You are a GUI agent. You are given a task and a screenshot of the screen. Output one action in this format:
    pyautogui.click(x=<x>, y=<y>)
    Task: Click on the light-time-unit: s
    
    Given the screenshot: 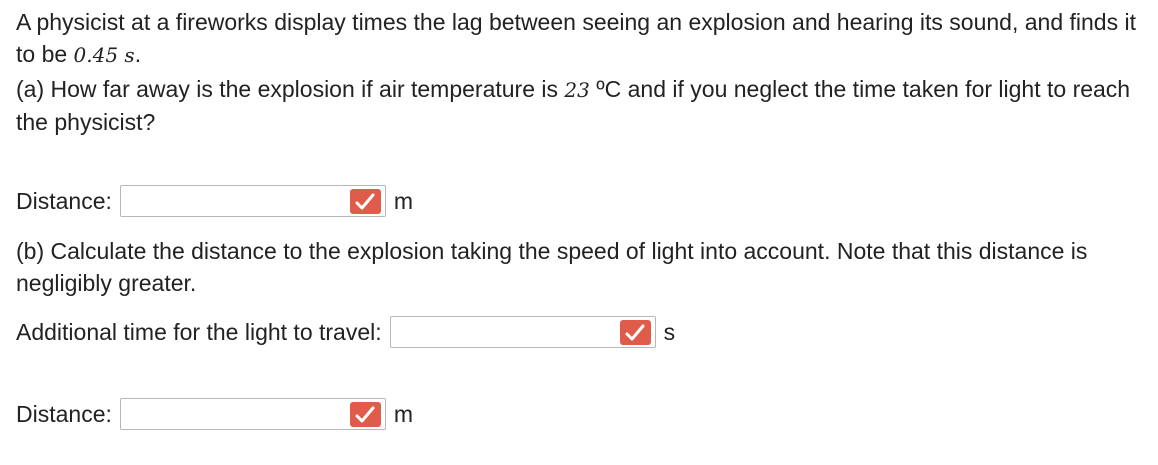 What is the action you would take?
    pyautogui.click(x=669, y=331)
    